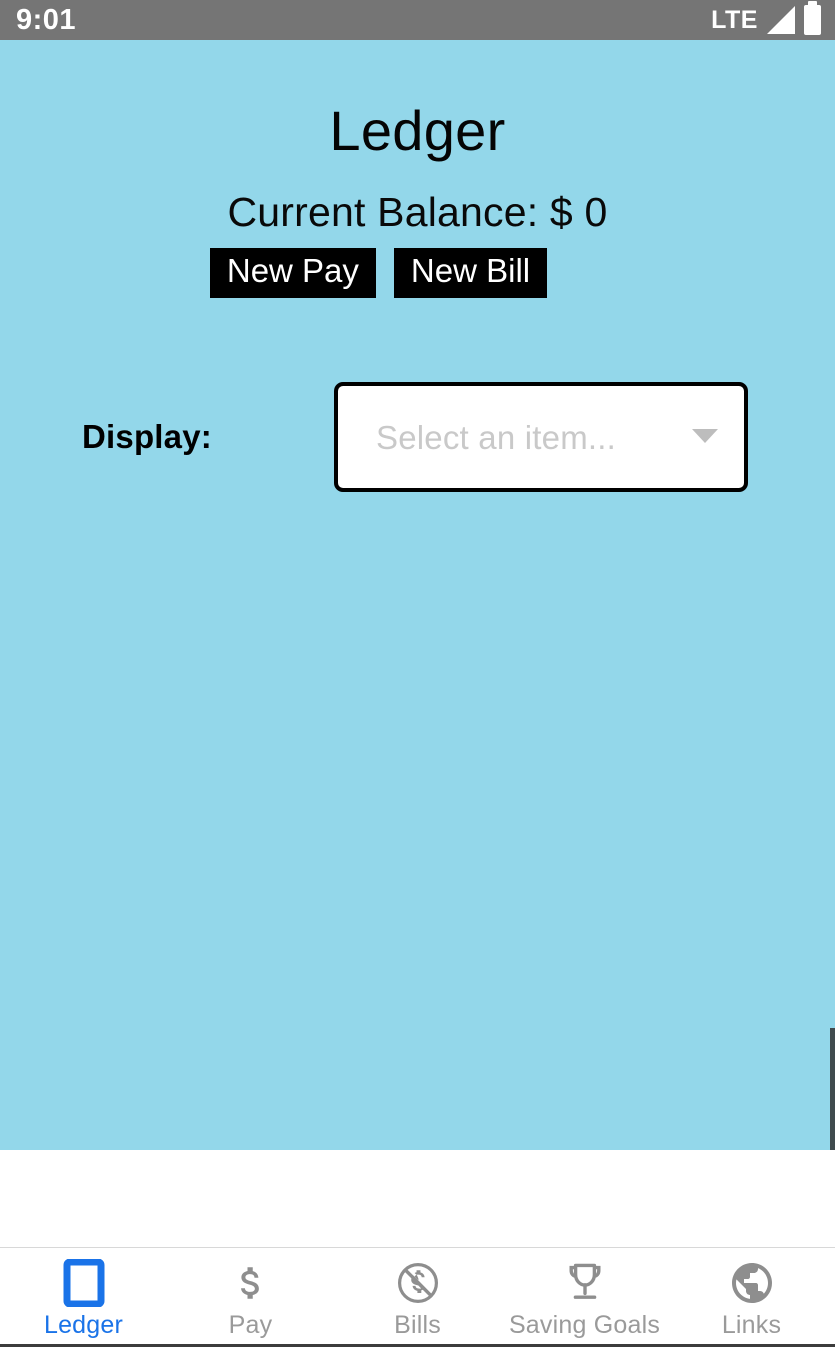  What do you see at coordinates (752, 1283) in the screenshot?
I see `globe-icon` at bounding box center [752, 1283].